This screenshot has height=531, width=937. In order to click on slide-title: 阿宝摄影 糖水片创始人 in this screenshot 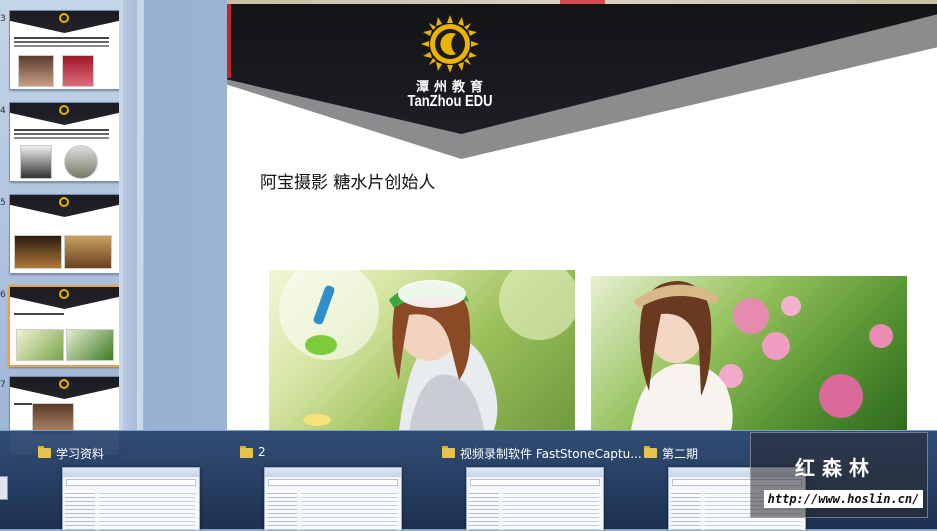, I will do `click(347, 180)`.